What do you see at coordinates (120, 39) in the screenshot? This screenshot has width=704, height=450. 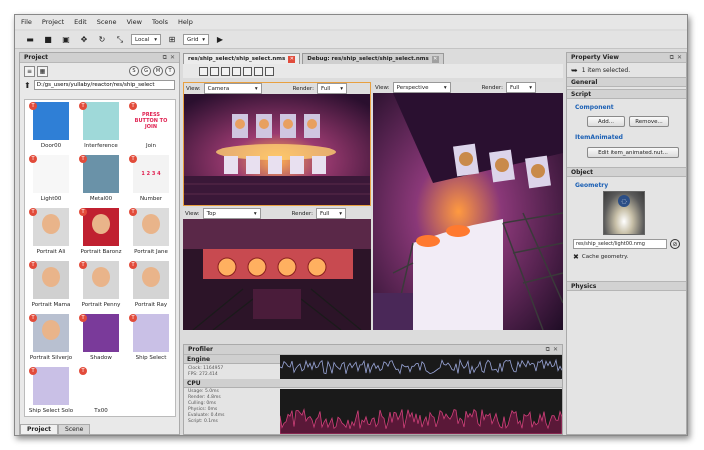 I see `scale-icon: ⤡` at bounding box center [120, 39].